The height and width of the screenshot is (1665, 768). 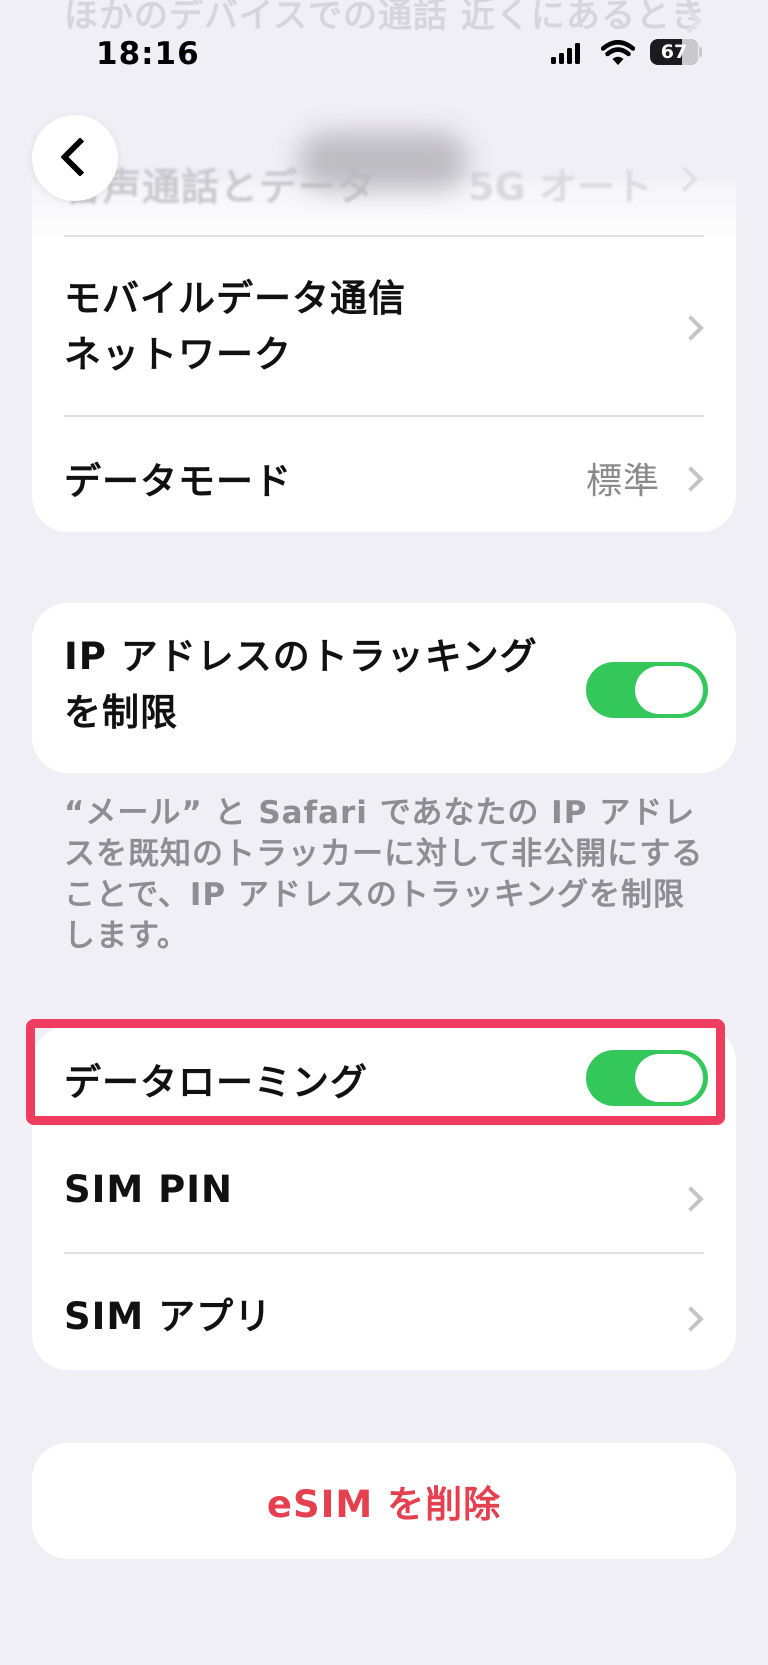 What do you see at coordinates (383, 161) in the screenshot?
I see `redacted-area` at bounding box center [383, 161].